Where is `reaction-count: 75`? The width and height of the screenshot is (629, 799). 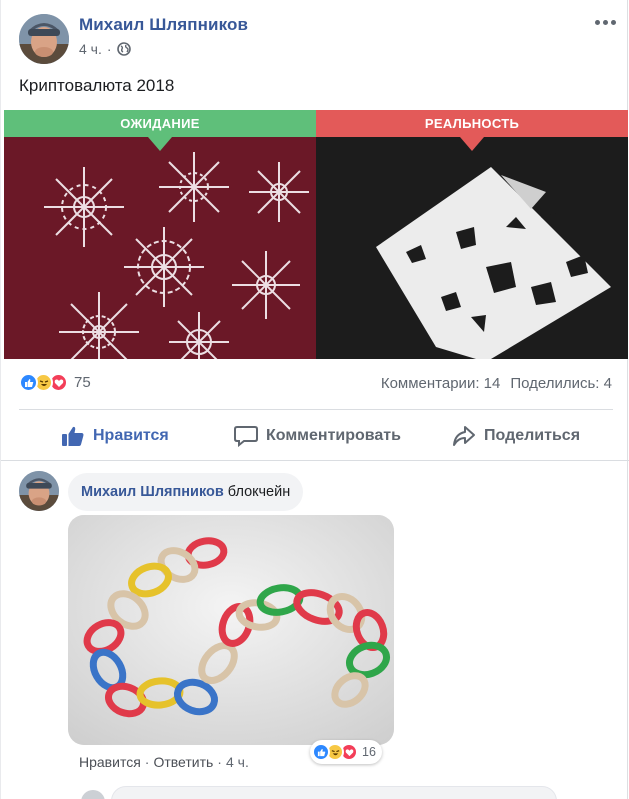 reaction-count: 75 is located at coordinates (82, 382).